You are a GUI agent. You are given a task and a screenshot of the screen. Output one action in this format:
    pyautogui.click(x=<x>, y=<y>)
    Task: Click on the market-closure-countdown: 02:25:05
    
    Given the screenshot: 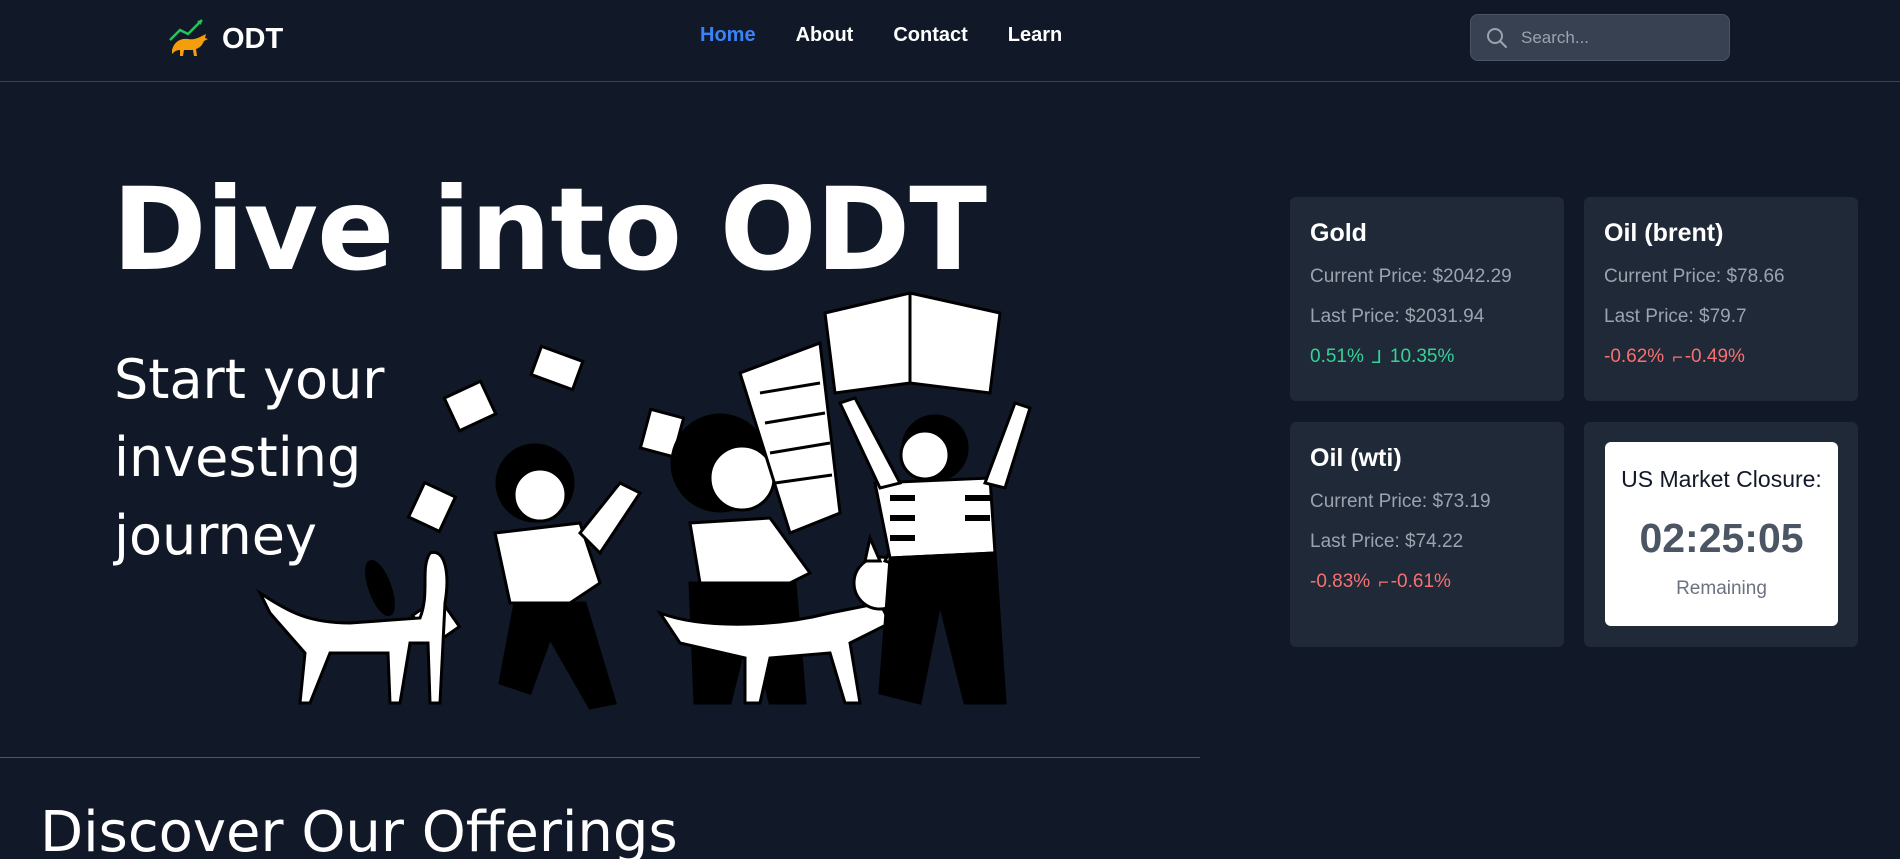 What is the action you would take?
    pyautogui.click(x=1721, y=538)
    